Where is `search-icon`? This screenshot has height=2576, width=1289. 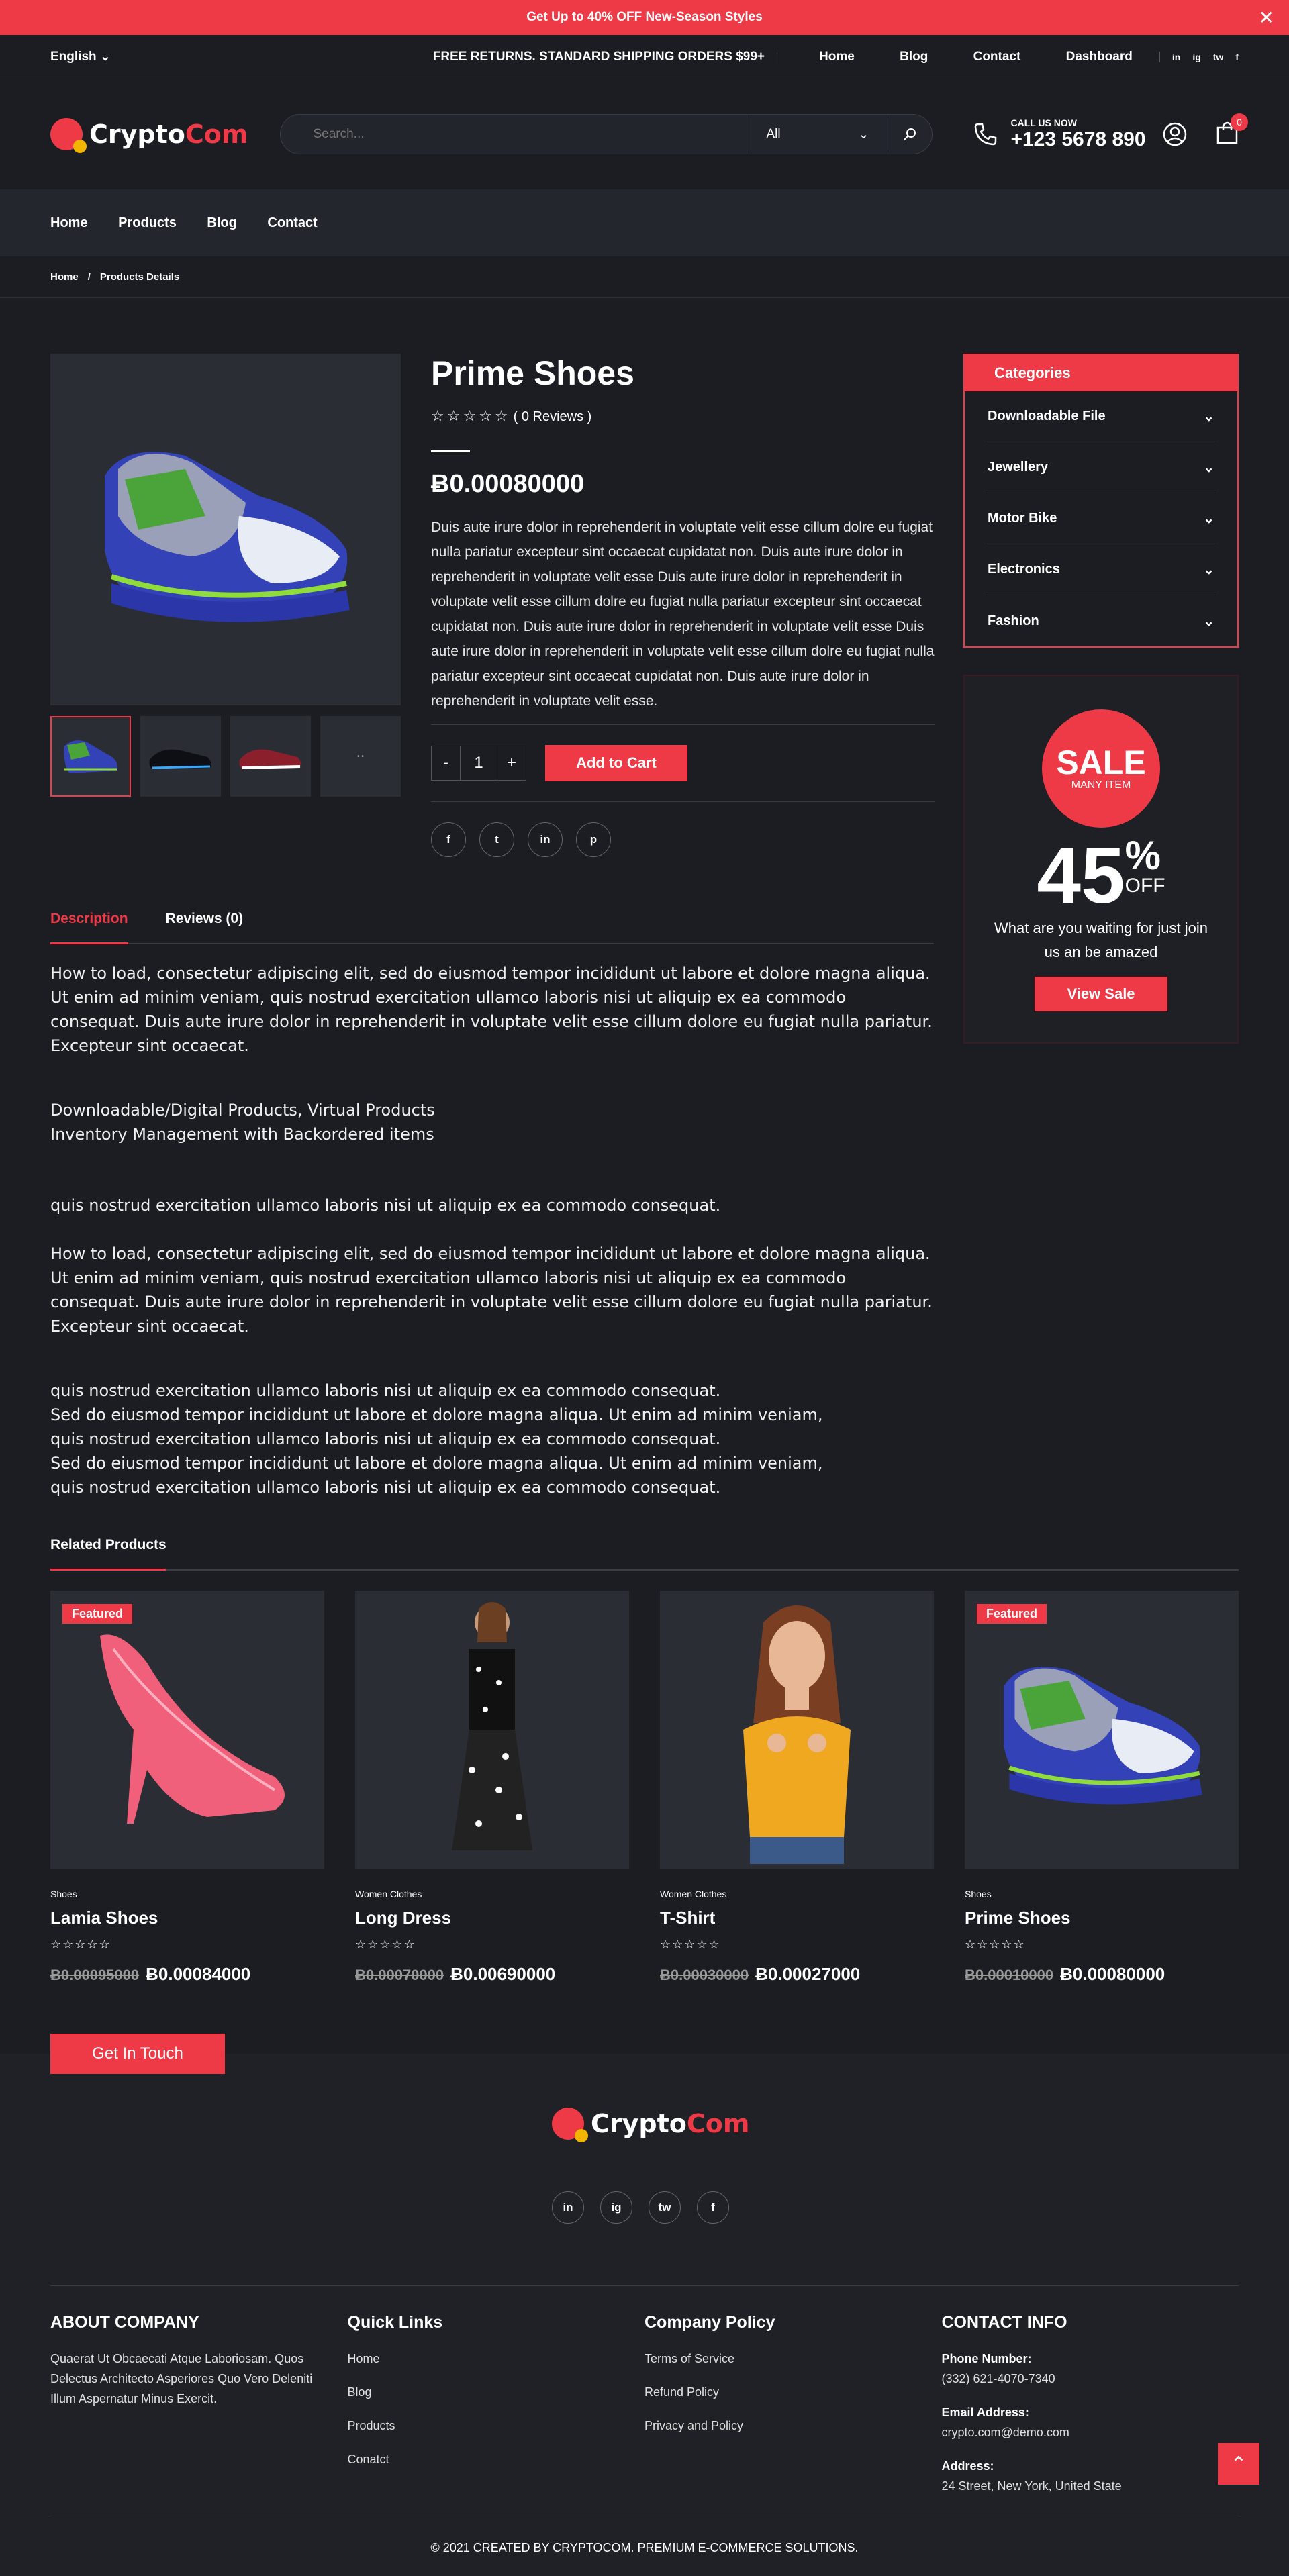 search-icon is located at coordinates (910, 134).